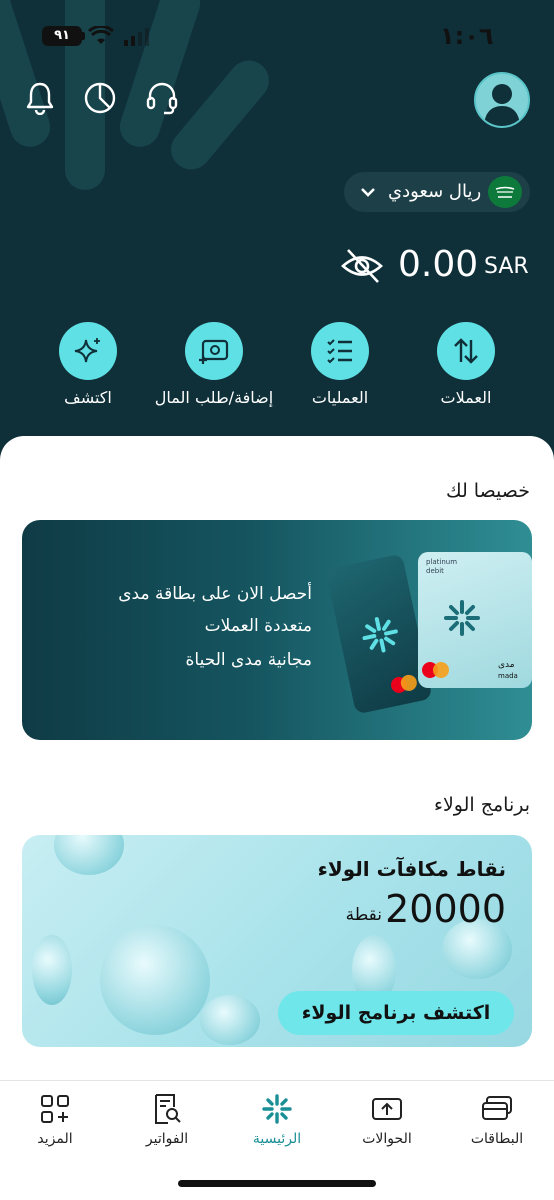 This screenshot has height=1200, width=554. I want to click on pie-chart-icon, so click(100, 98).